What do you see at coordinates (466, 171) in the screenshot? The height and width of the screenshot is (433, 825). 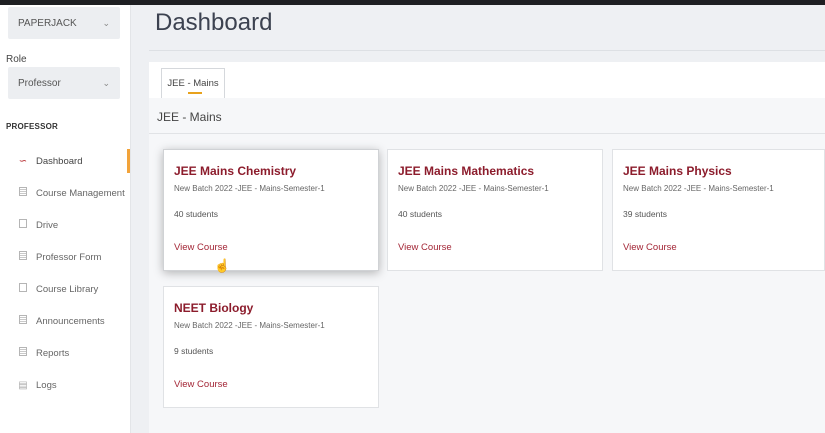 I see `course-title: JEE Mains Mathematics` at bounding box center [466, 171].